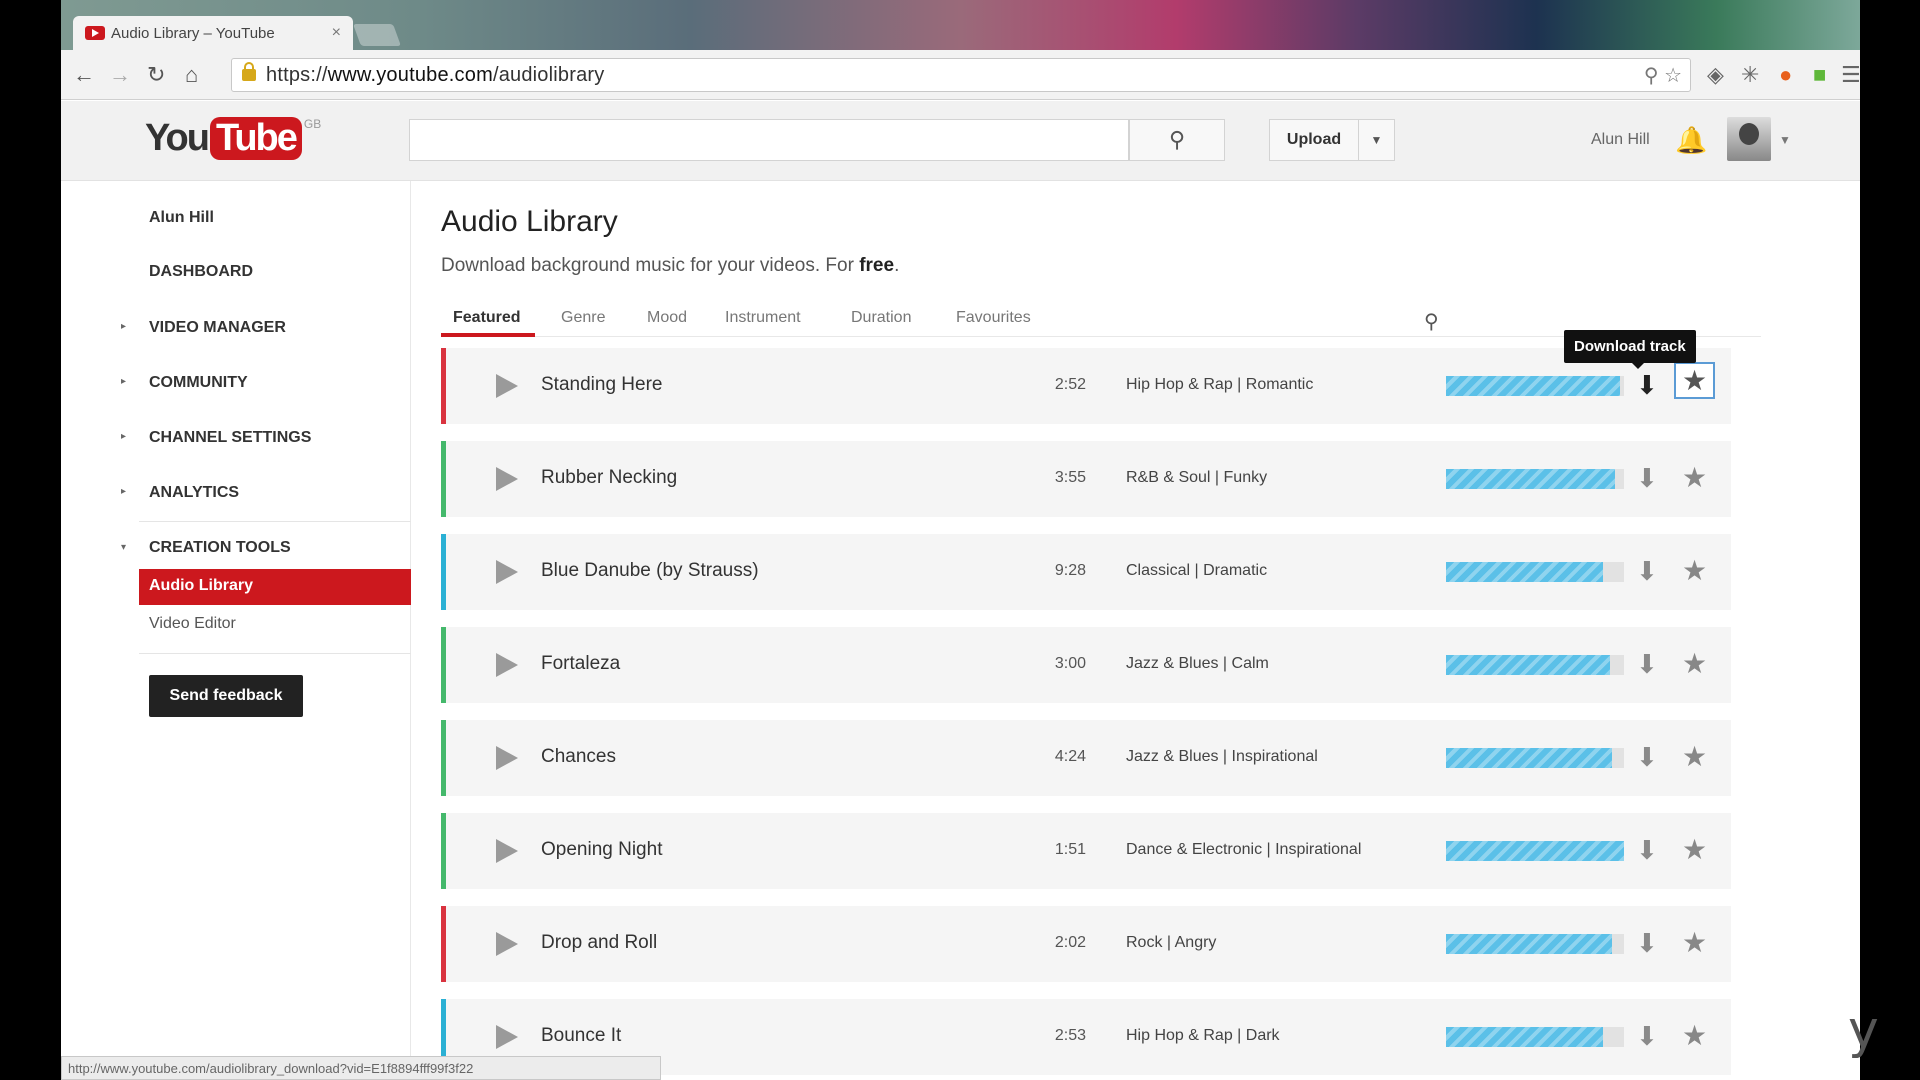 Image resolution: width=1920 pixels, height=1080 pixels. I want to click on sidebar-item-channel-settings: CHANNEL SETTINGS, so click(230, 438).